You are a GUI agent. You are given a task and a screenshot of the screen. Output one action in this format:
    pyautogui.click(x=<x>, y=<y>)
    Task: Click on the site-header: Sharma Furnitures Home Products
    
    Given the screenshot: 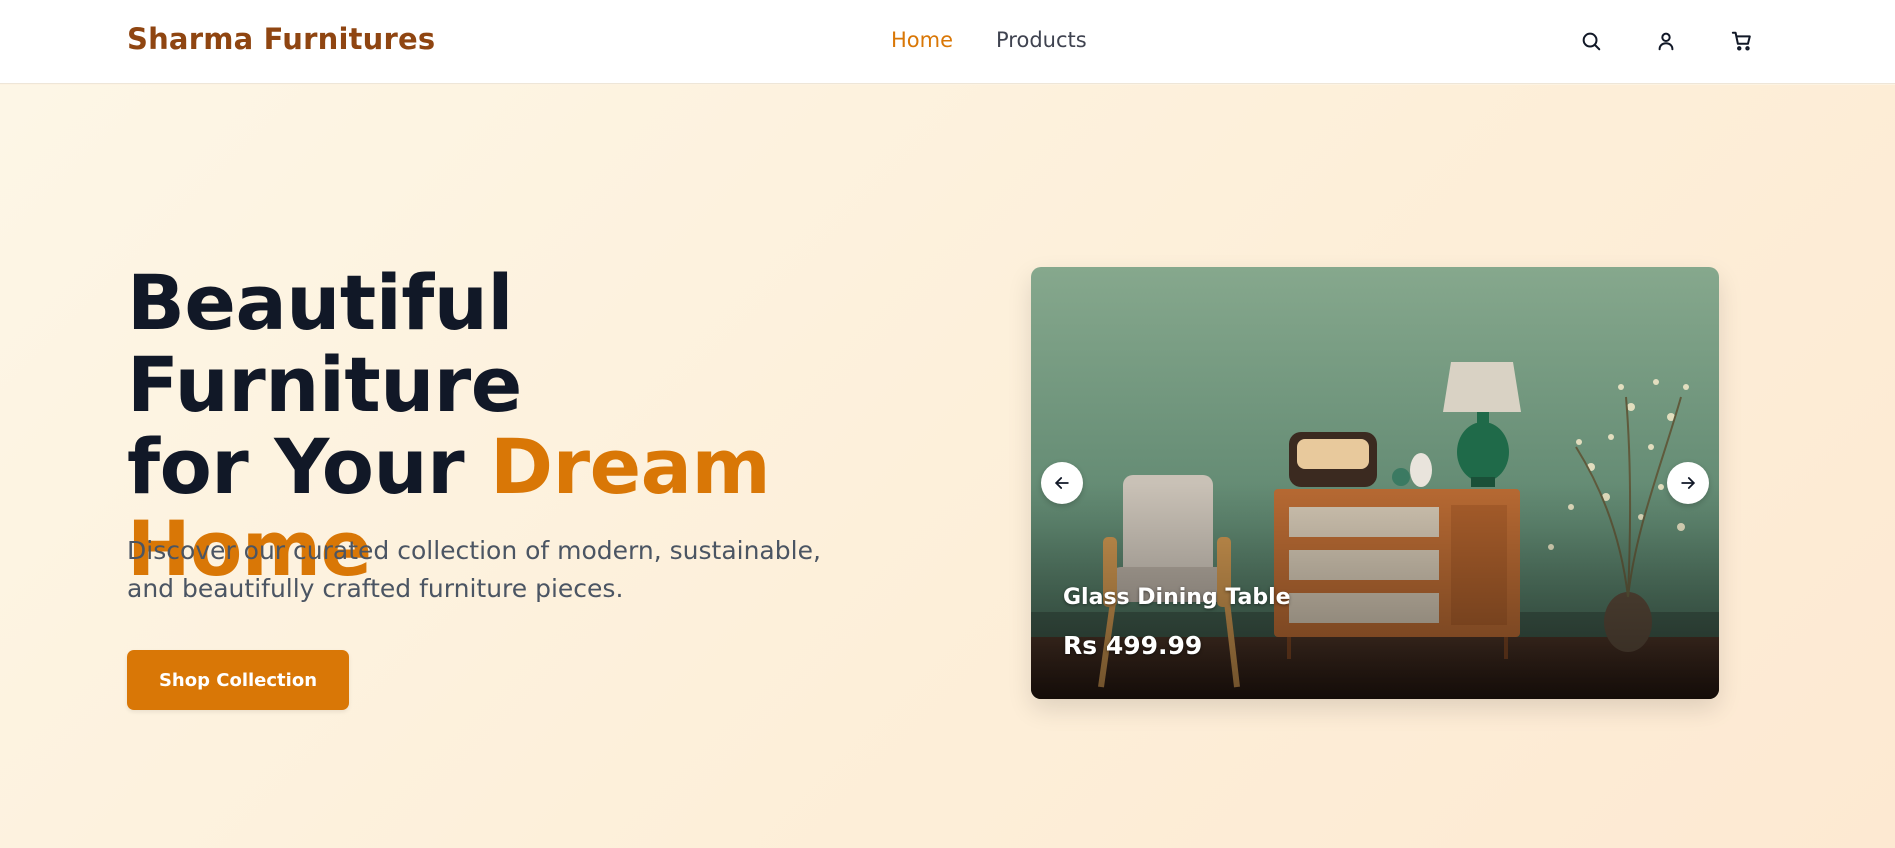 What is the action you would take?
    pyautogui.click(x=947, y=42)
    